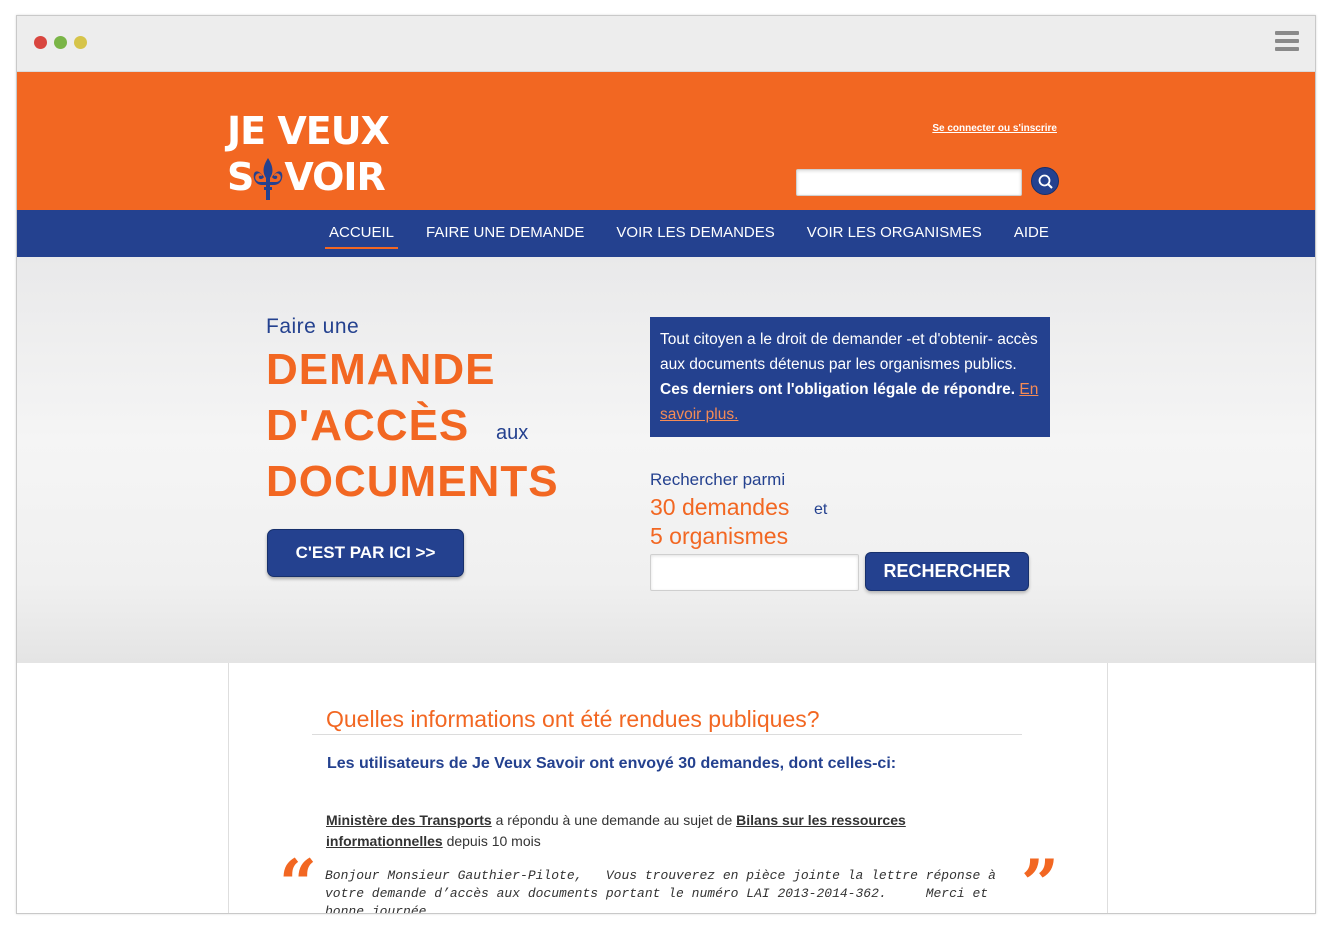  Describe the element at coordinates (947, 571) in the screenshot. I see `search-button: RECHERCHER` at that location.